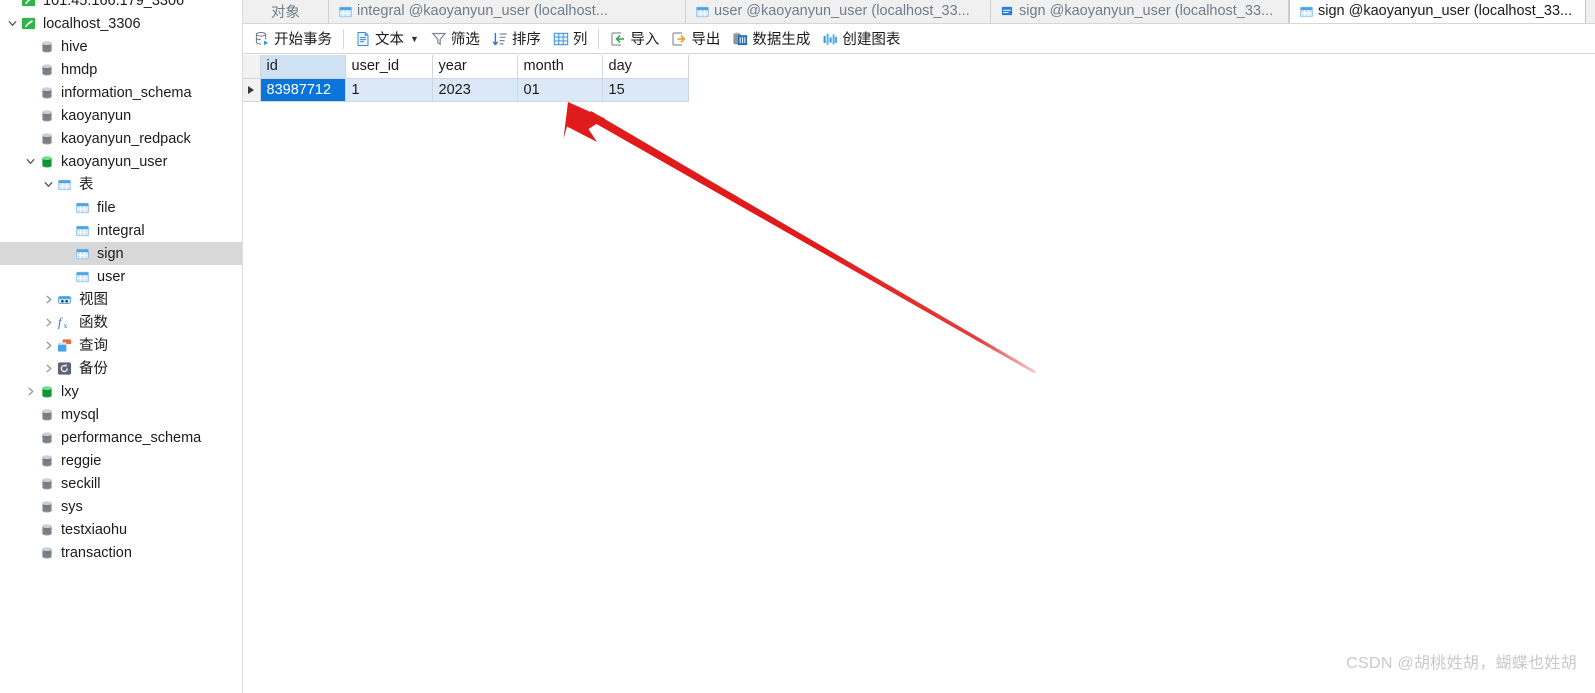  I want to click on toolbar-button-创建图表: 创建图表, so click(861, 39).